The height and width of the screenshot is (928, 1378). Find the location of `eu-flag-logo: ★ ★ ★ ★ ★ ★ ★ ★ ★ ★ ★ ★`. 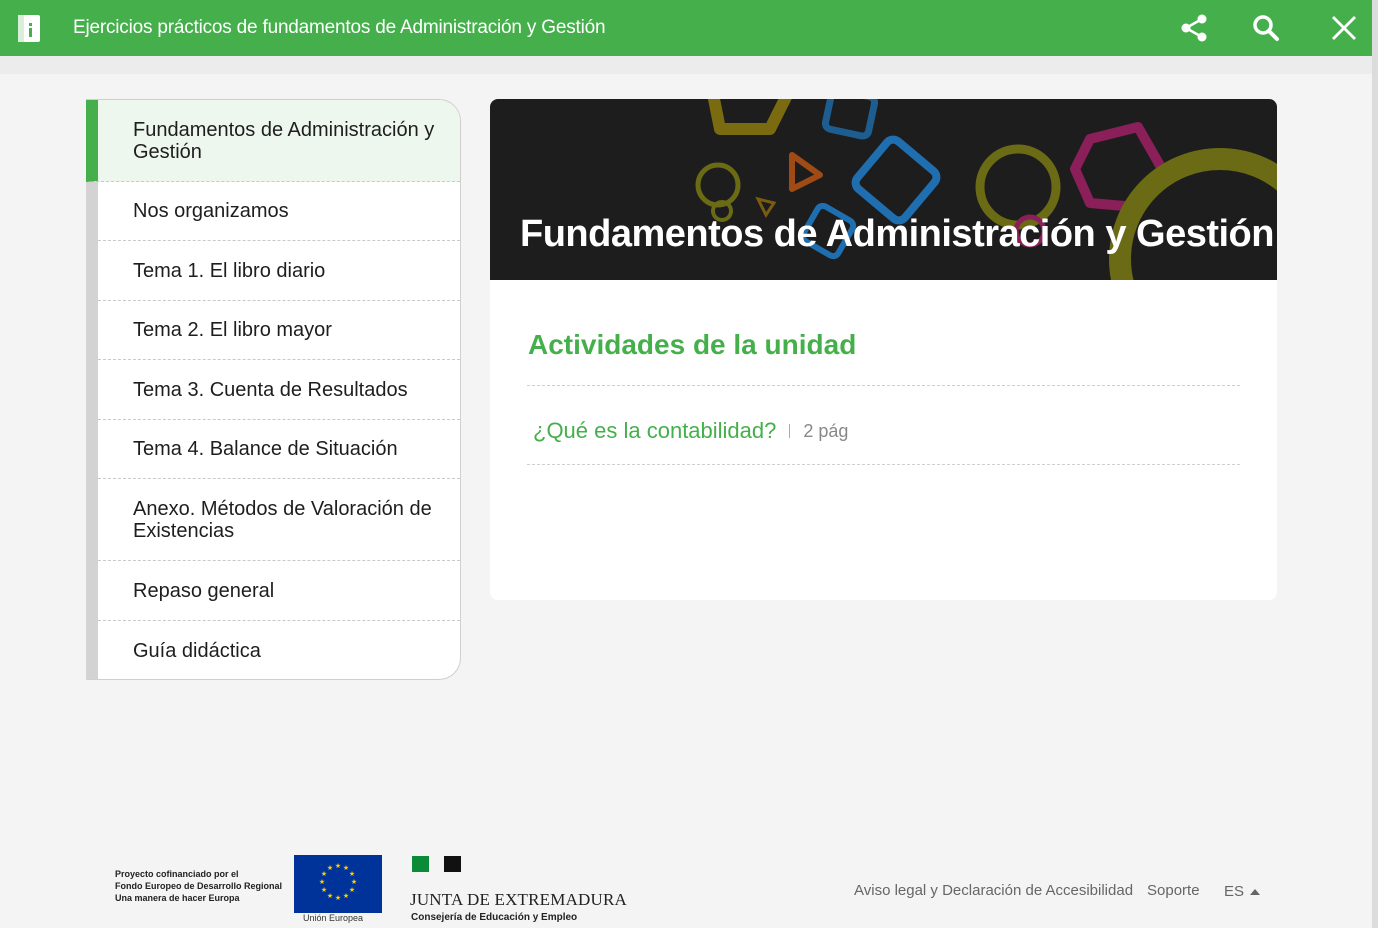

eu-flag-logo: ★ ★ ★ ★ ★ ★ ★ ★ ★ ★ ★ ★ is located at coordinates (338, 884).